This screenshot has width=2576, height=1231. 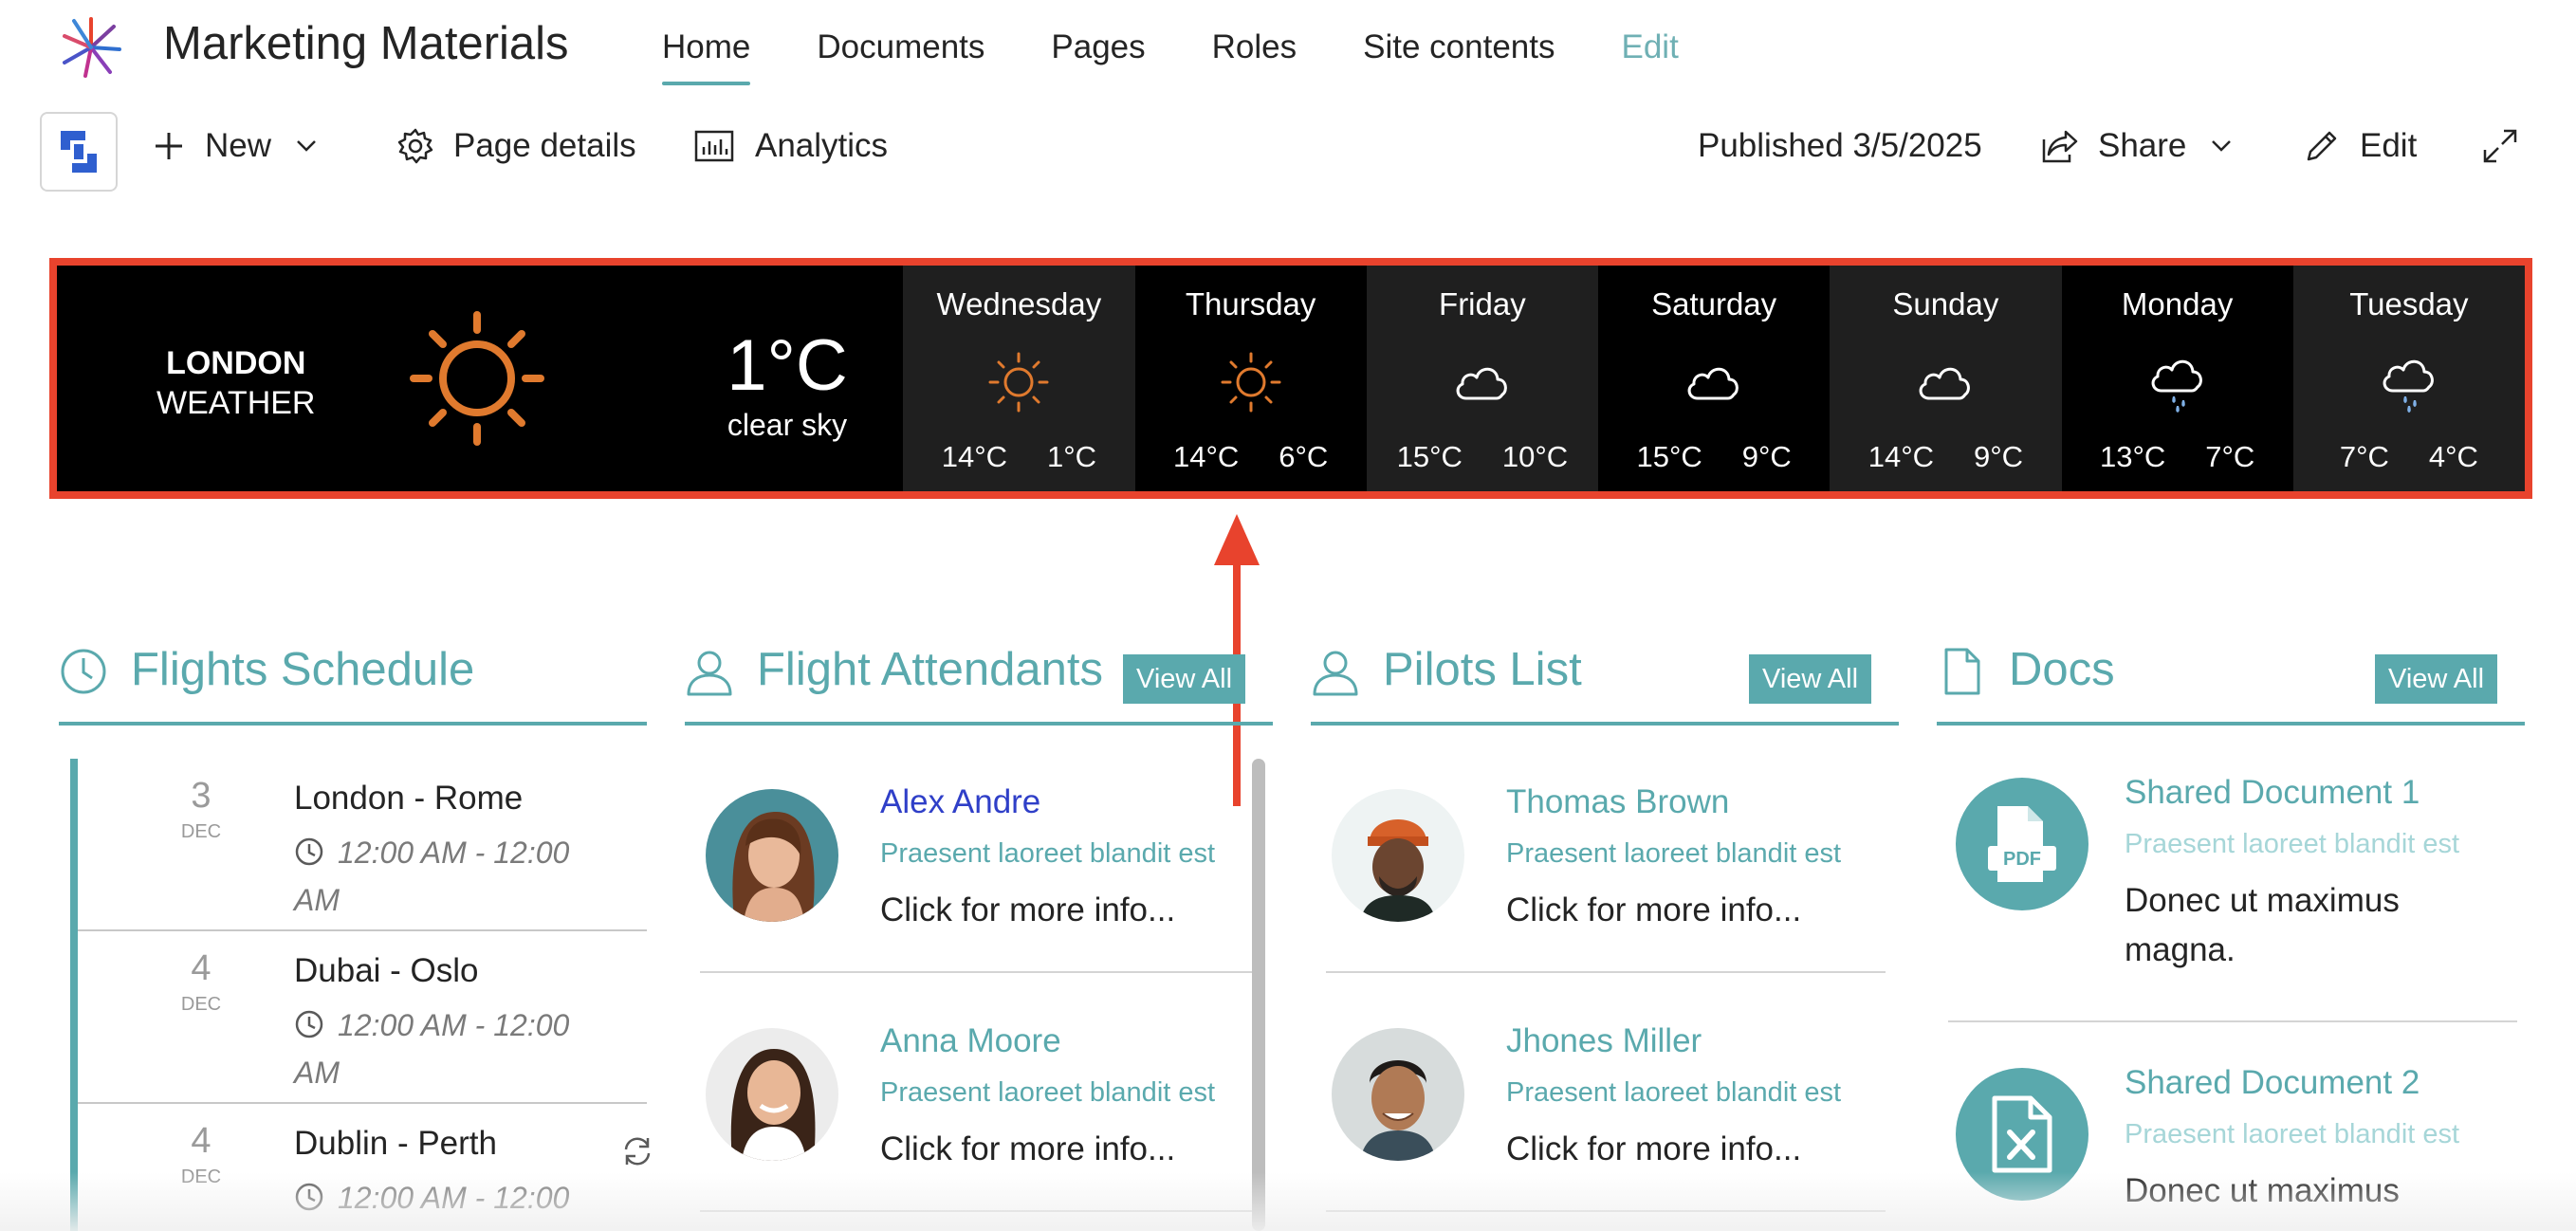 What do you see at coordinates (201, 968) in the screenshot?
I see `flight-day: 4` at bounding box center [201, 968].